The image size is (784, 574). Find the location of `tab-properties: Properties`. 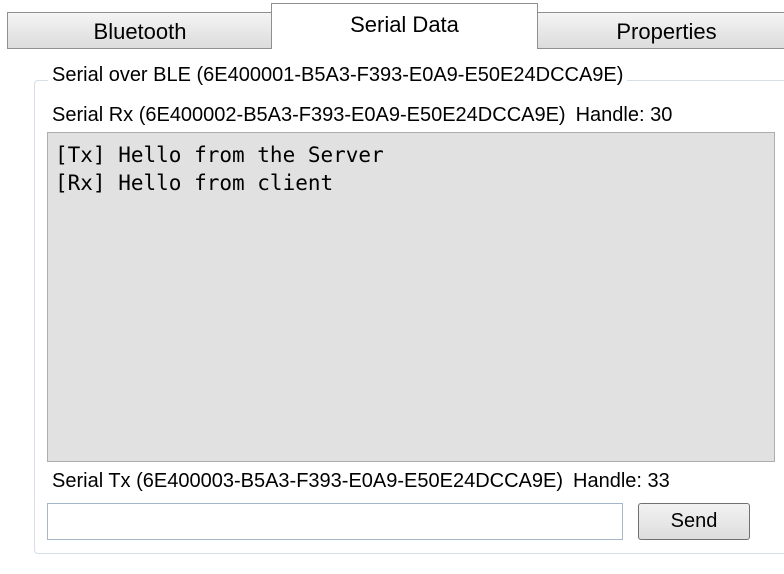

tab-properties: Properties is located at coordinates (660, 30).